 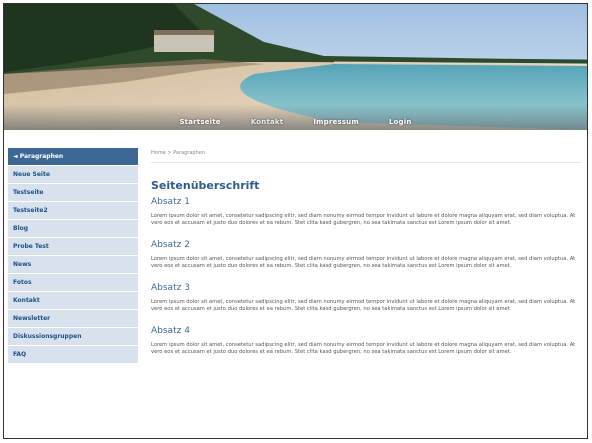 I want to click on sidebar-item-newsletter: Newsletter, so click(x=73, y=319).